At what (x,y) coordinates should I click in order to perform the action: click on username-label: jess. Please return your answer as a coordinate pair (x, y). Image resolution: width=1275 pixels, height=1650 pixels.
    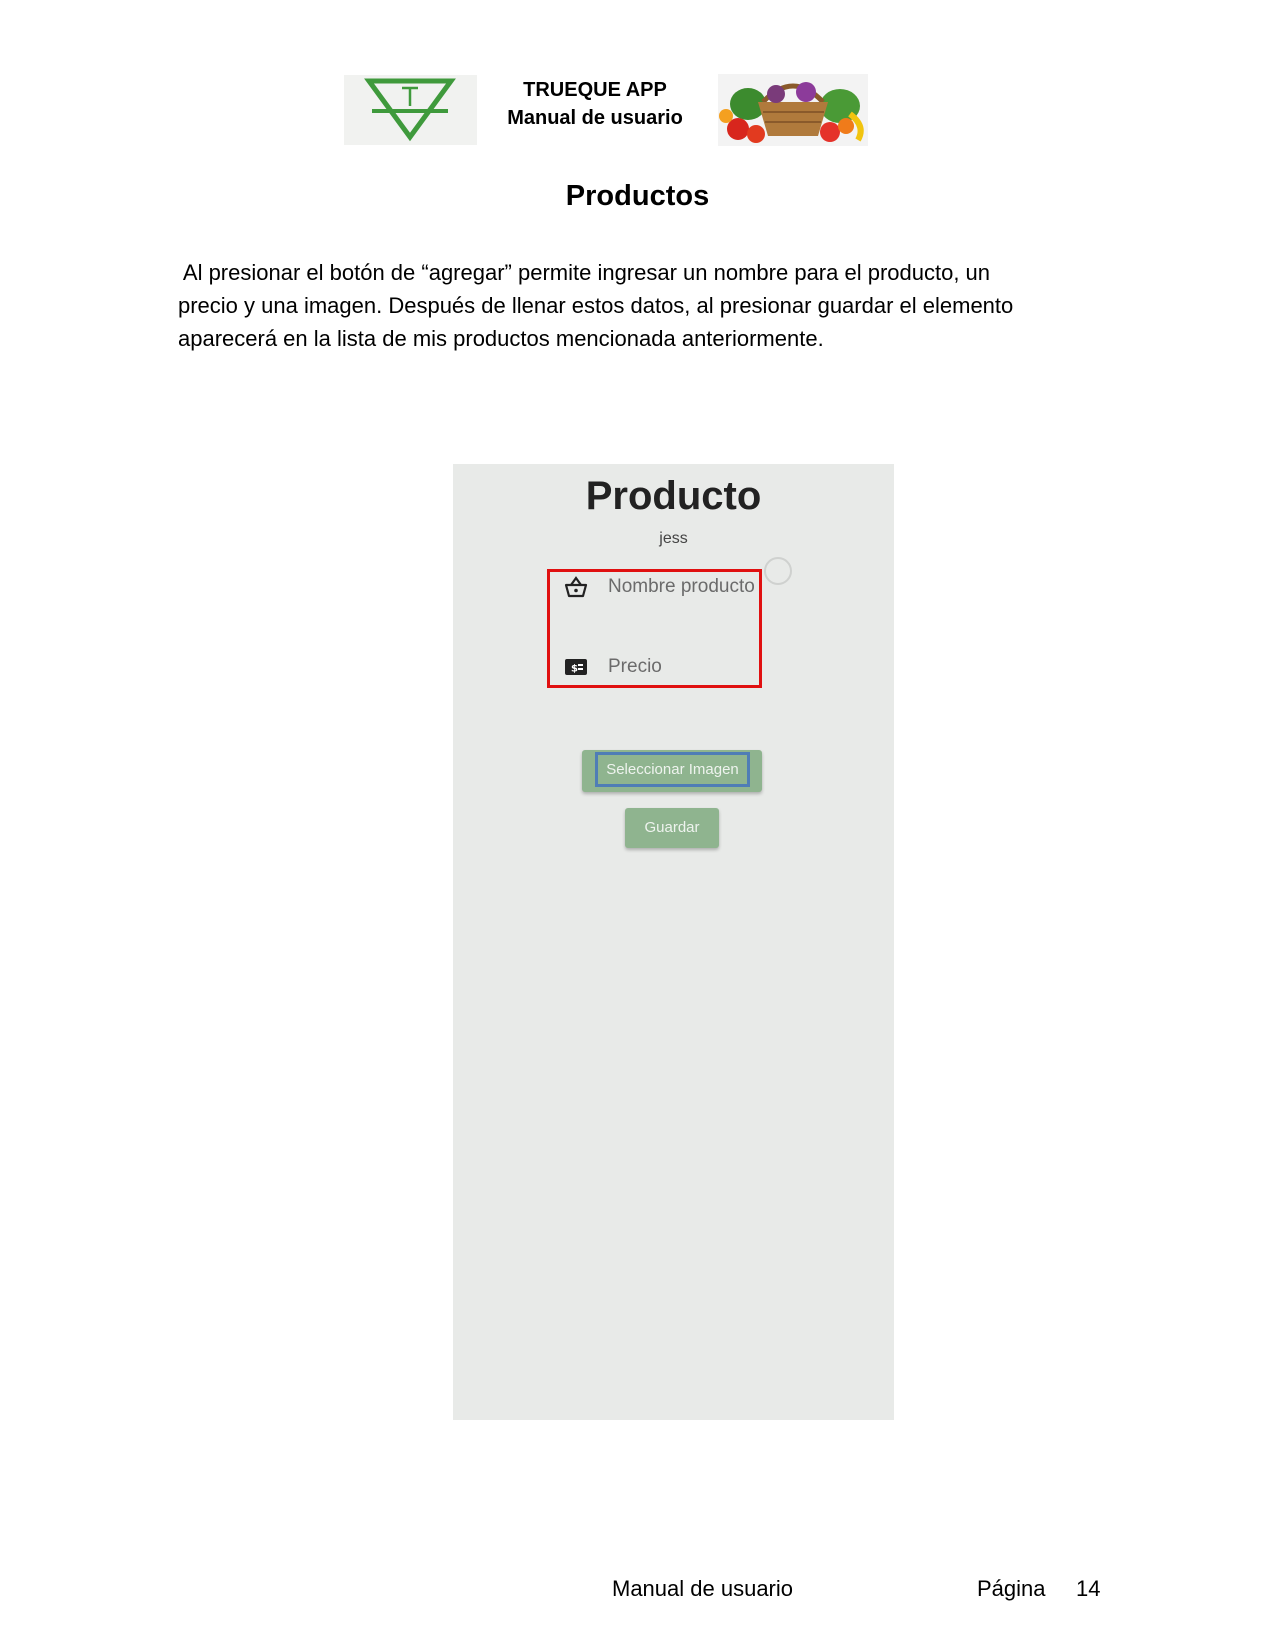
    Looking at the image, I should click on (673, 538).